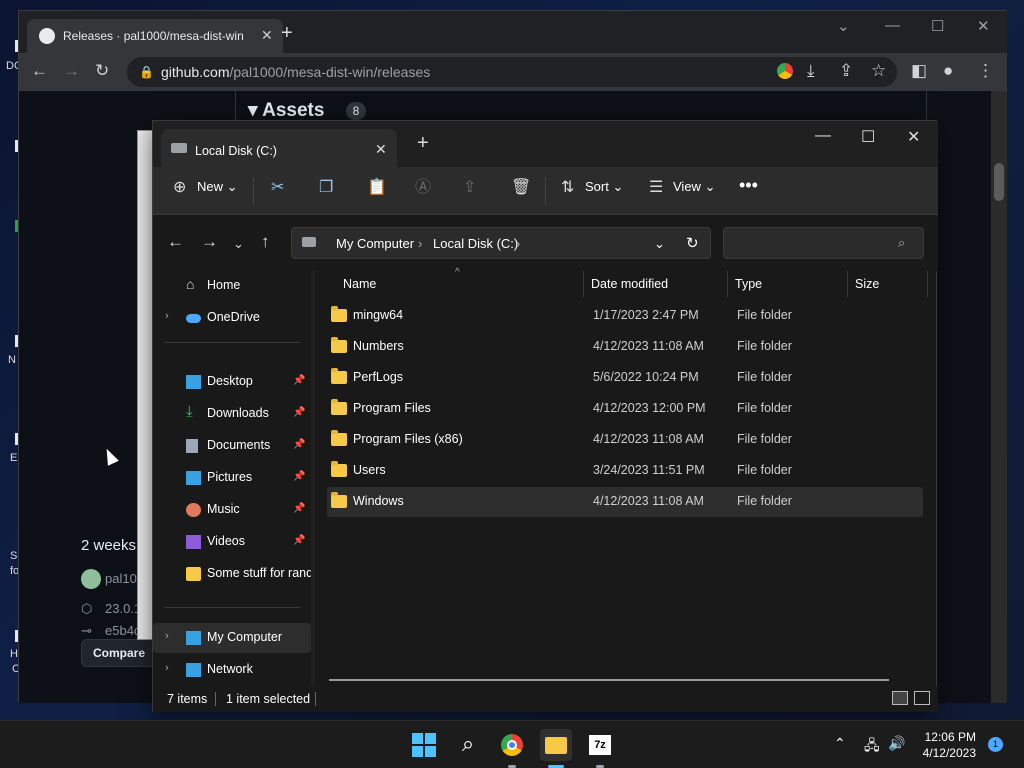 Image resolution: width=1024 pixels, height=768 pixels. I want to click on address-bar: My Computer › Local Disk (C:) › ⌄ ↻, so click(501, 243).